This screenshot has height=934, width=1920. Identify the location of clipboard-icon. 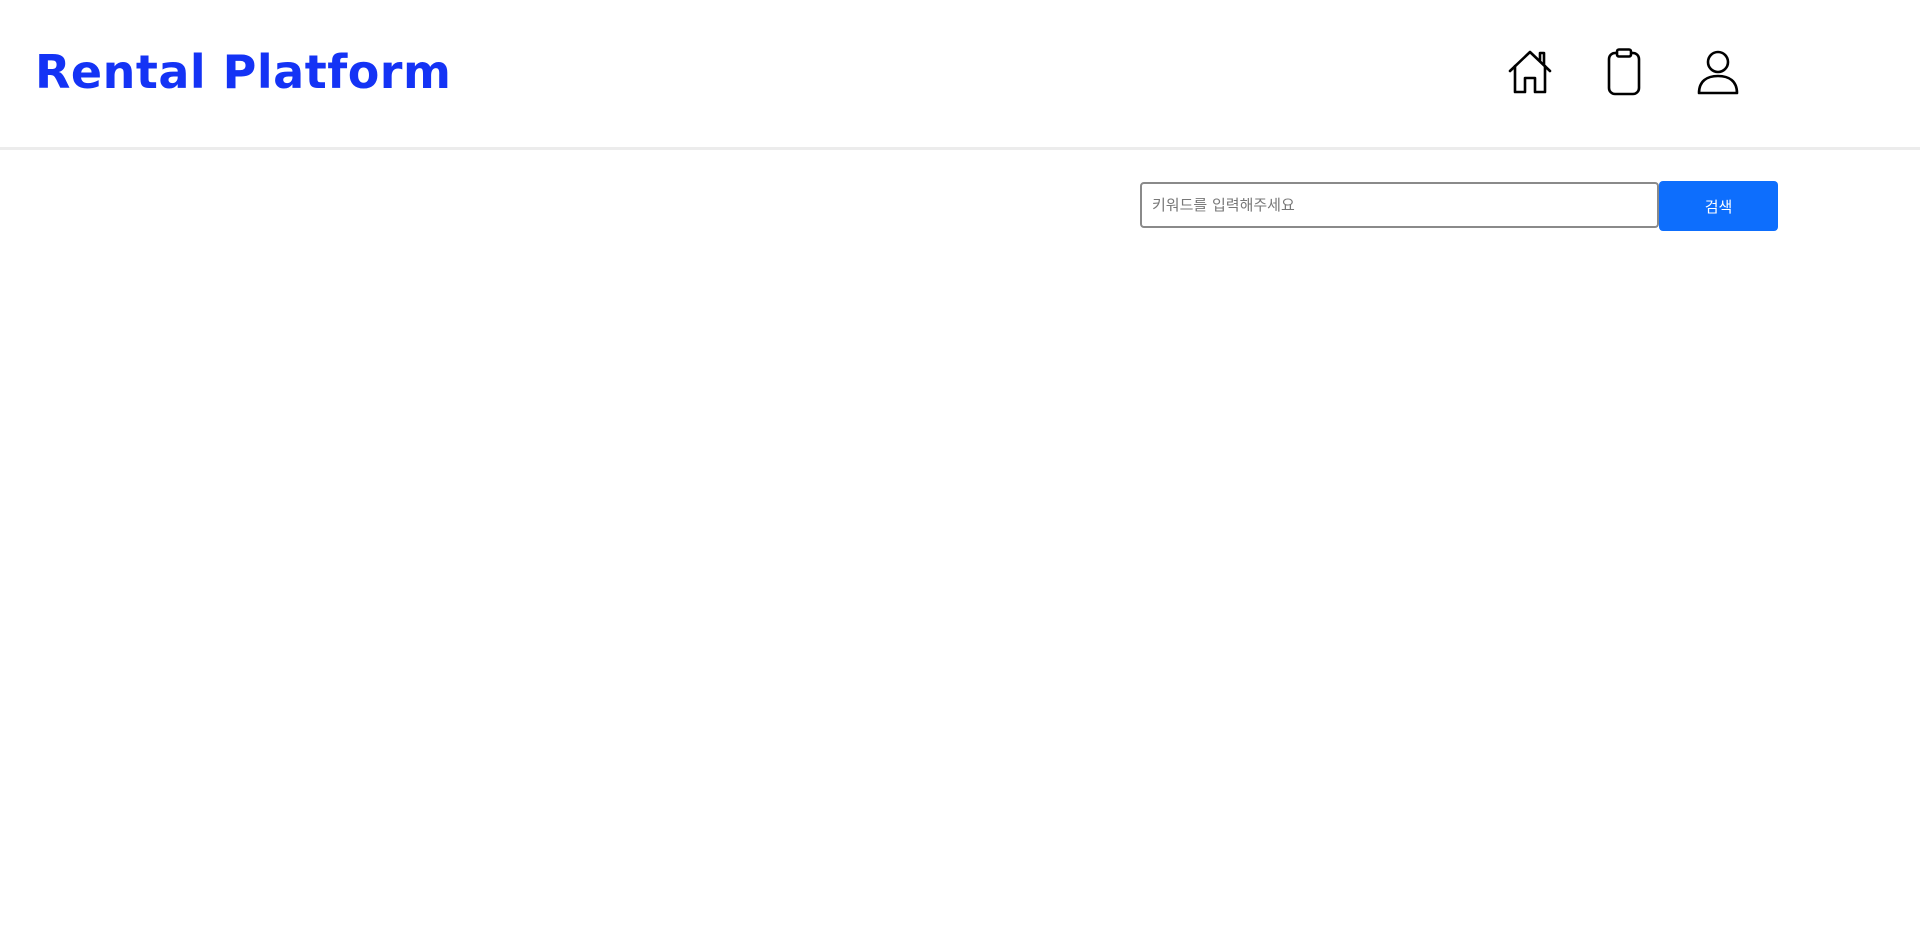
(1624, 72).